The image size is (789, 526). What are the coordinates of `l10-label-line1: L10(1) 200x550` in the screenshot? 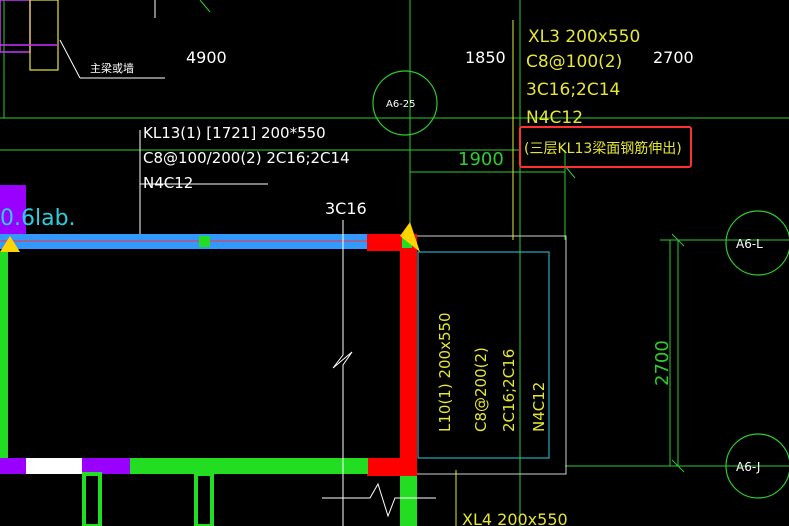 It's located at (445, 372).